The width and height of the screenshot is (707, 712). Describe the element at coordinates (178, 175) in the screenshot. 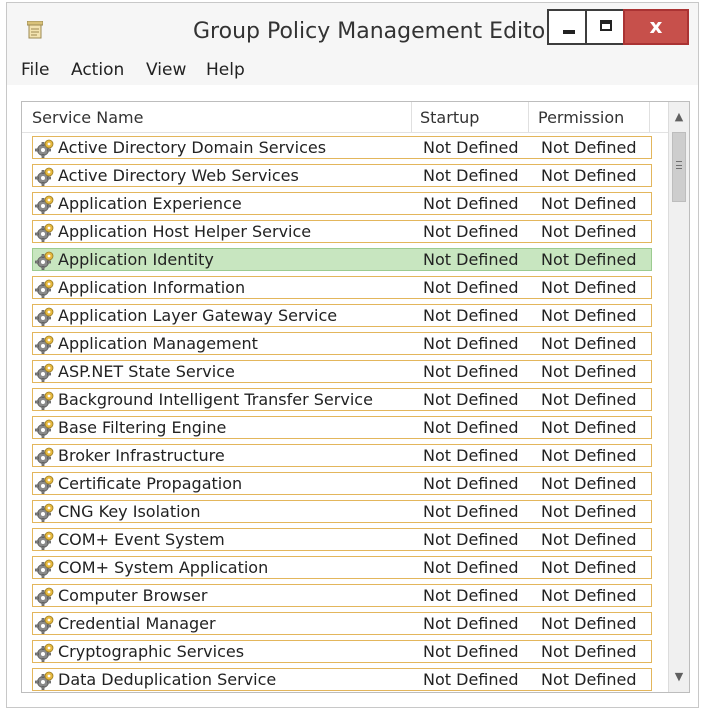

I see `service-name-cell: Active Directory Web Services` at that location.